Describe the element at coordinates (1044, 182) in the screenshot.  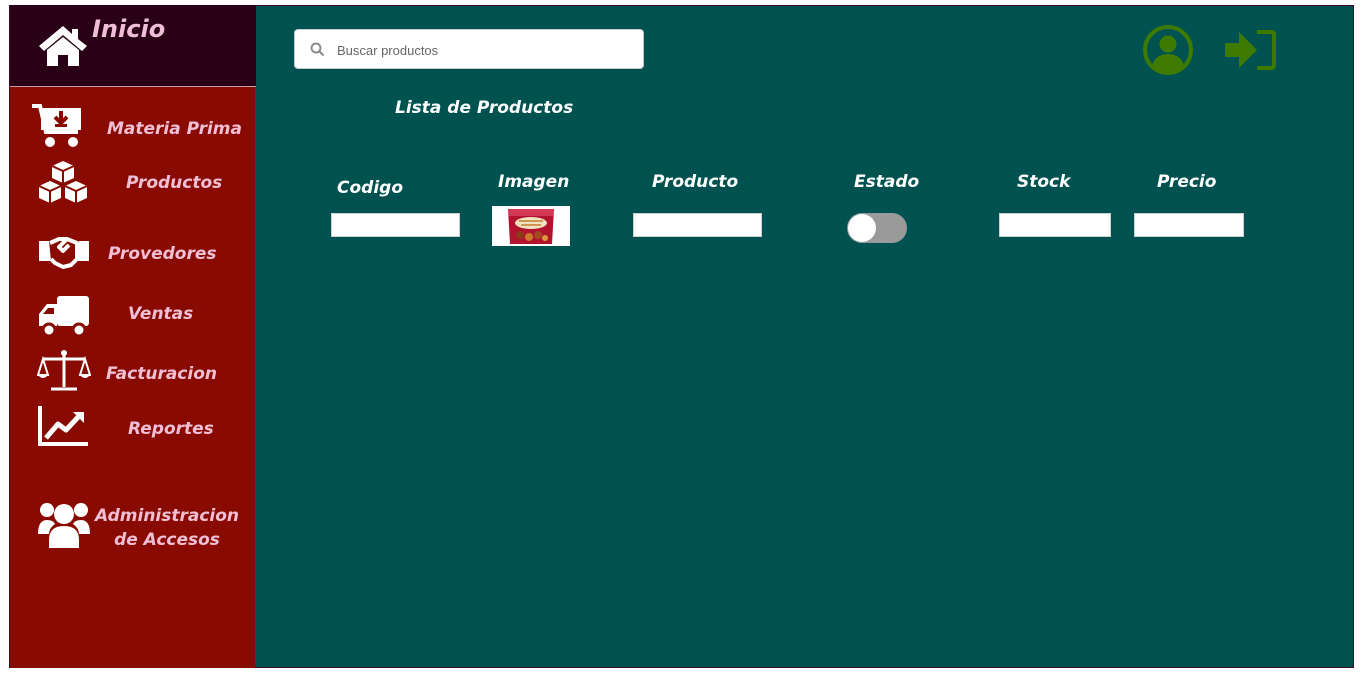
I see `column-header-stock: Stock` at that location.